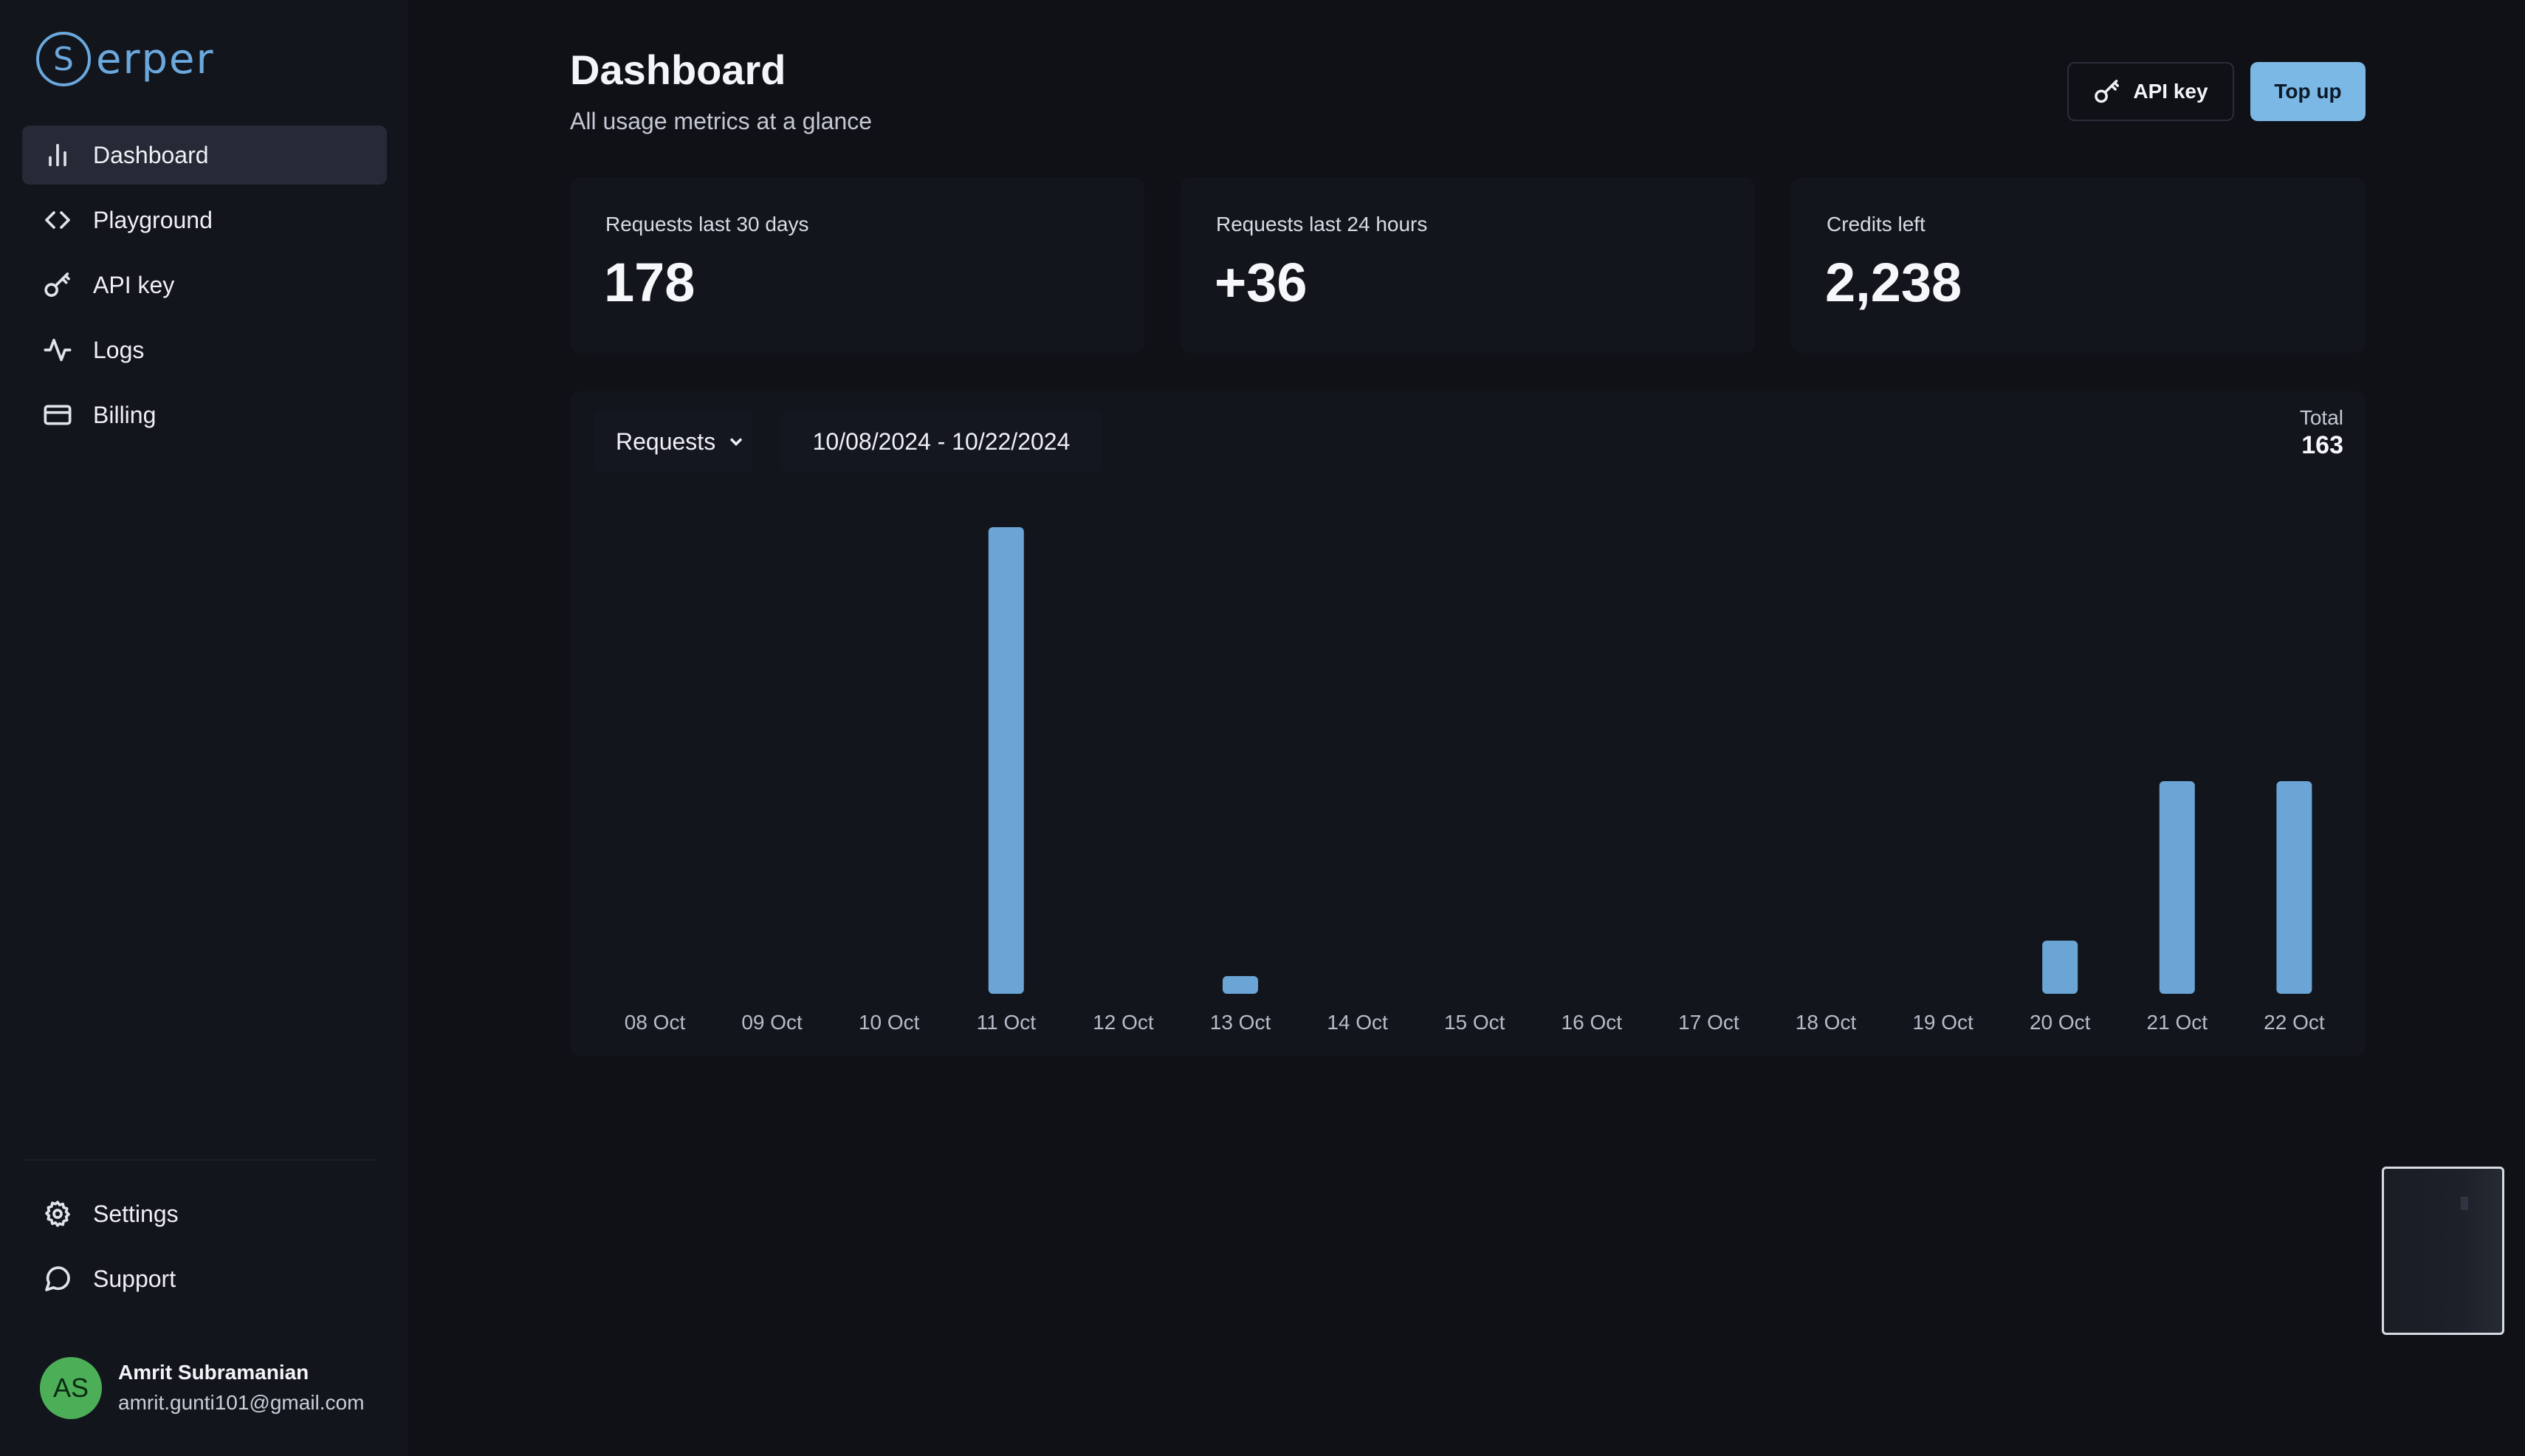  What do you see at coordinates (136, 1213) in the screenshot?
I see `sidebar-item-label: Settings` at bounding box center [136, 1213].